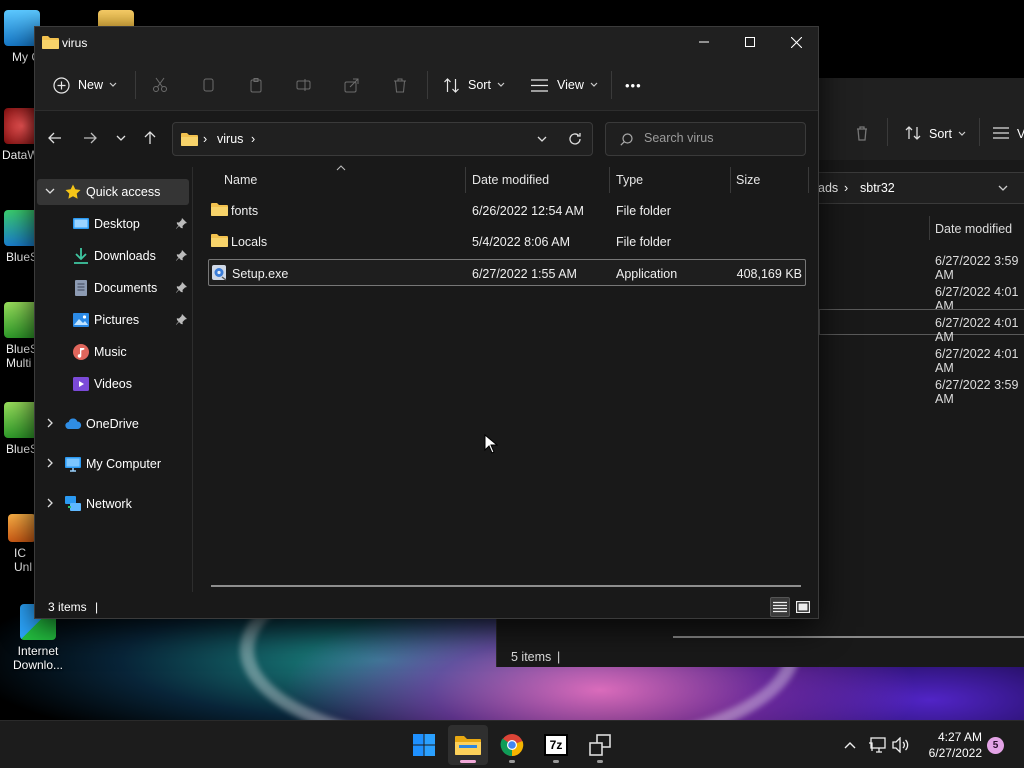 The height and width of the screenshot is (768, 1024). I want to click on cut-button, so click(160, 85).